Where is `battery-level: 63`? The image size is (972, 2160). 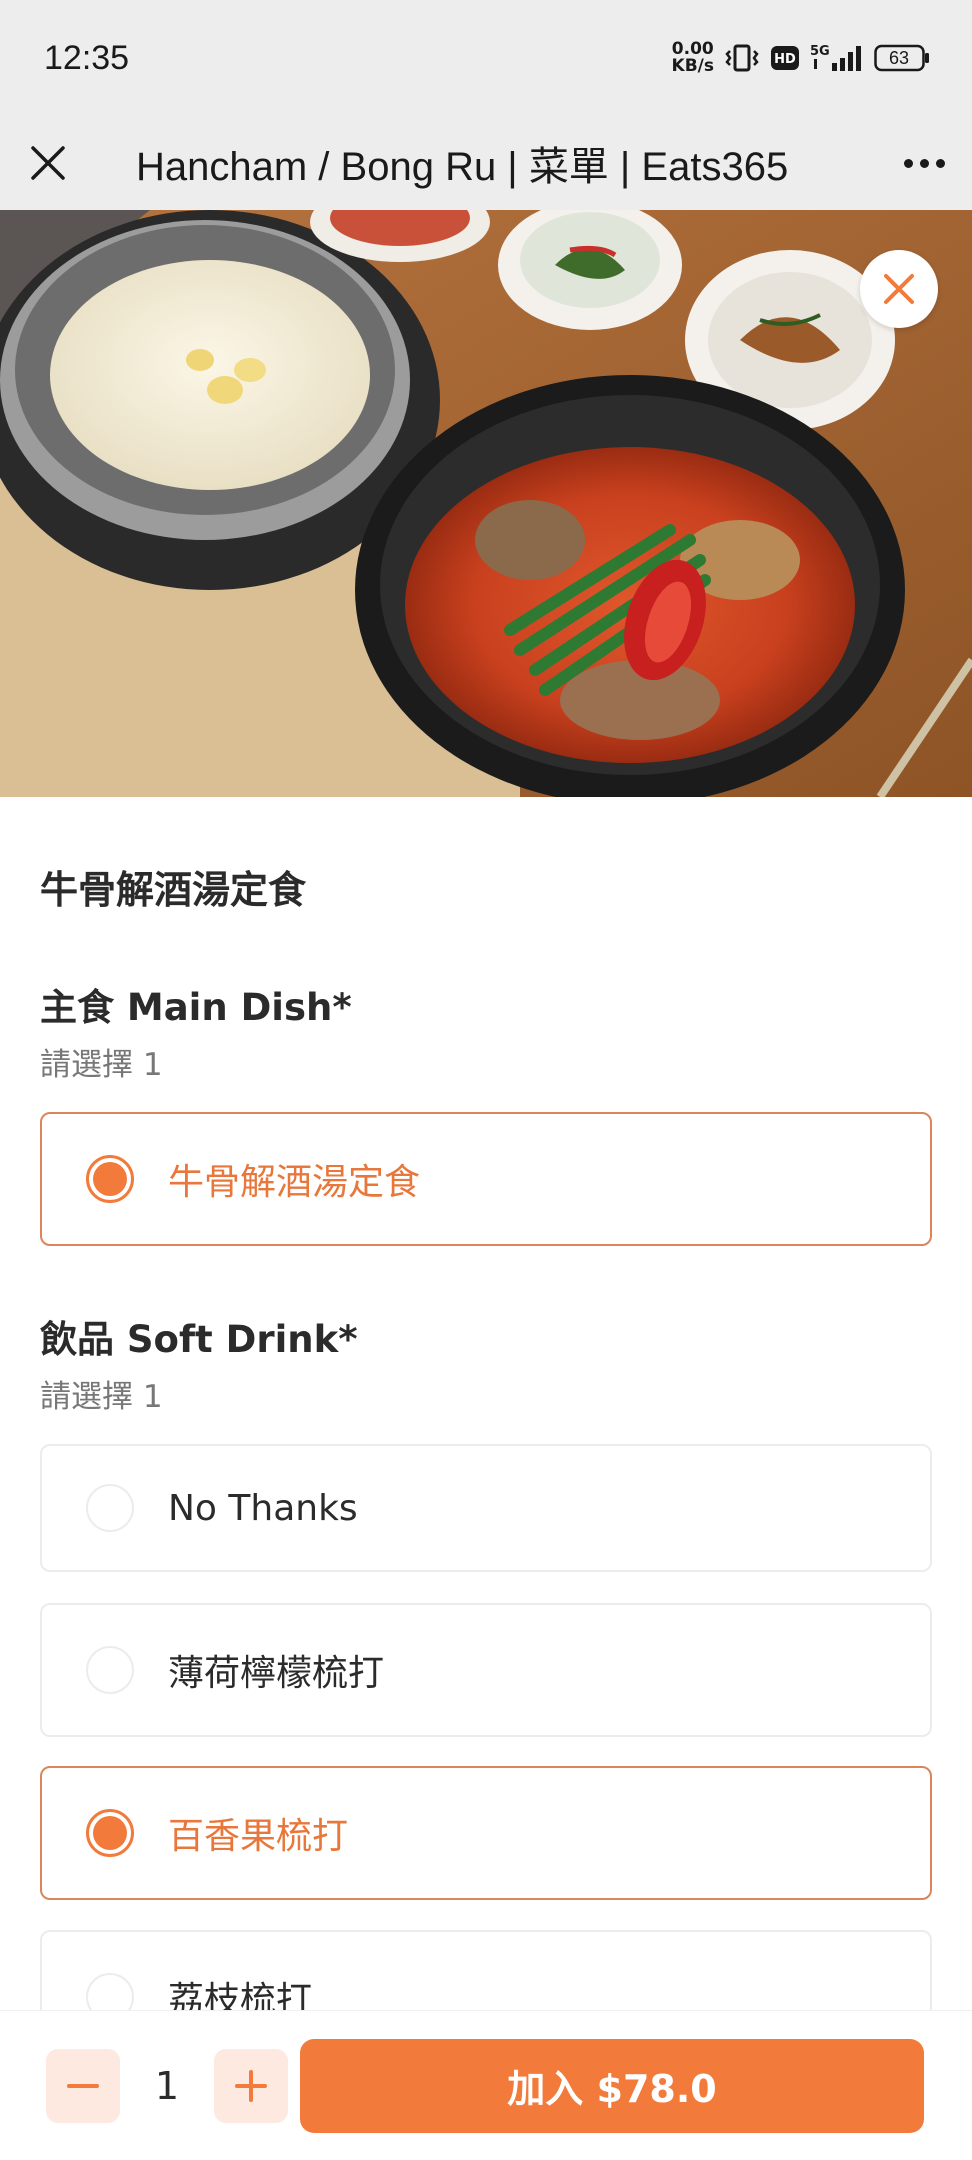 battery-level: 63 is located at coordinates (899, 58).